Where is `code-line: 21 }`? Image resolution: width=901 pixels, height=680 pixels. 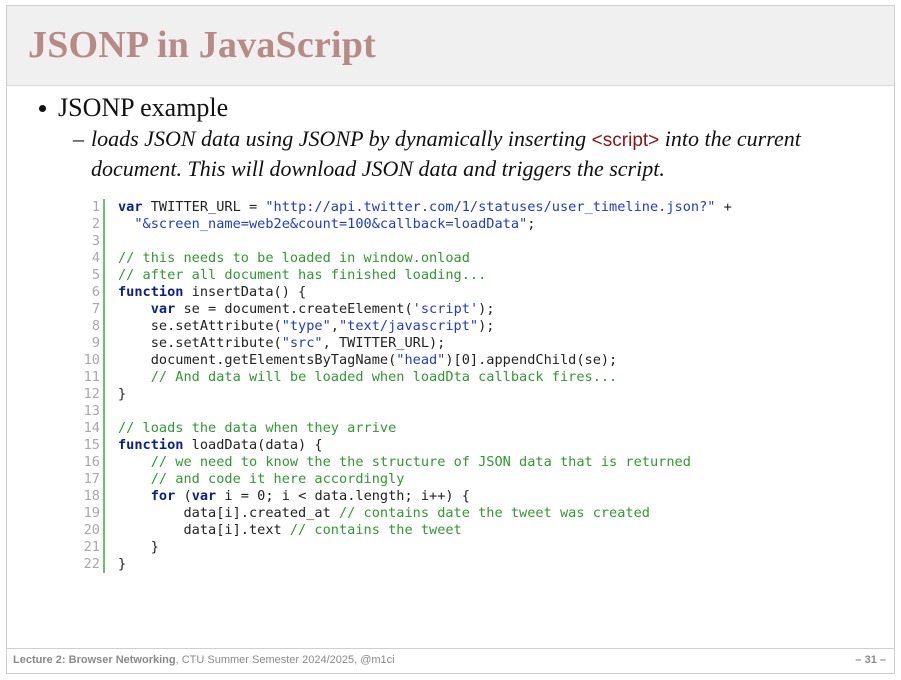
code-line: 21 } is located at coordinates (407, 547).